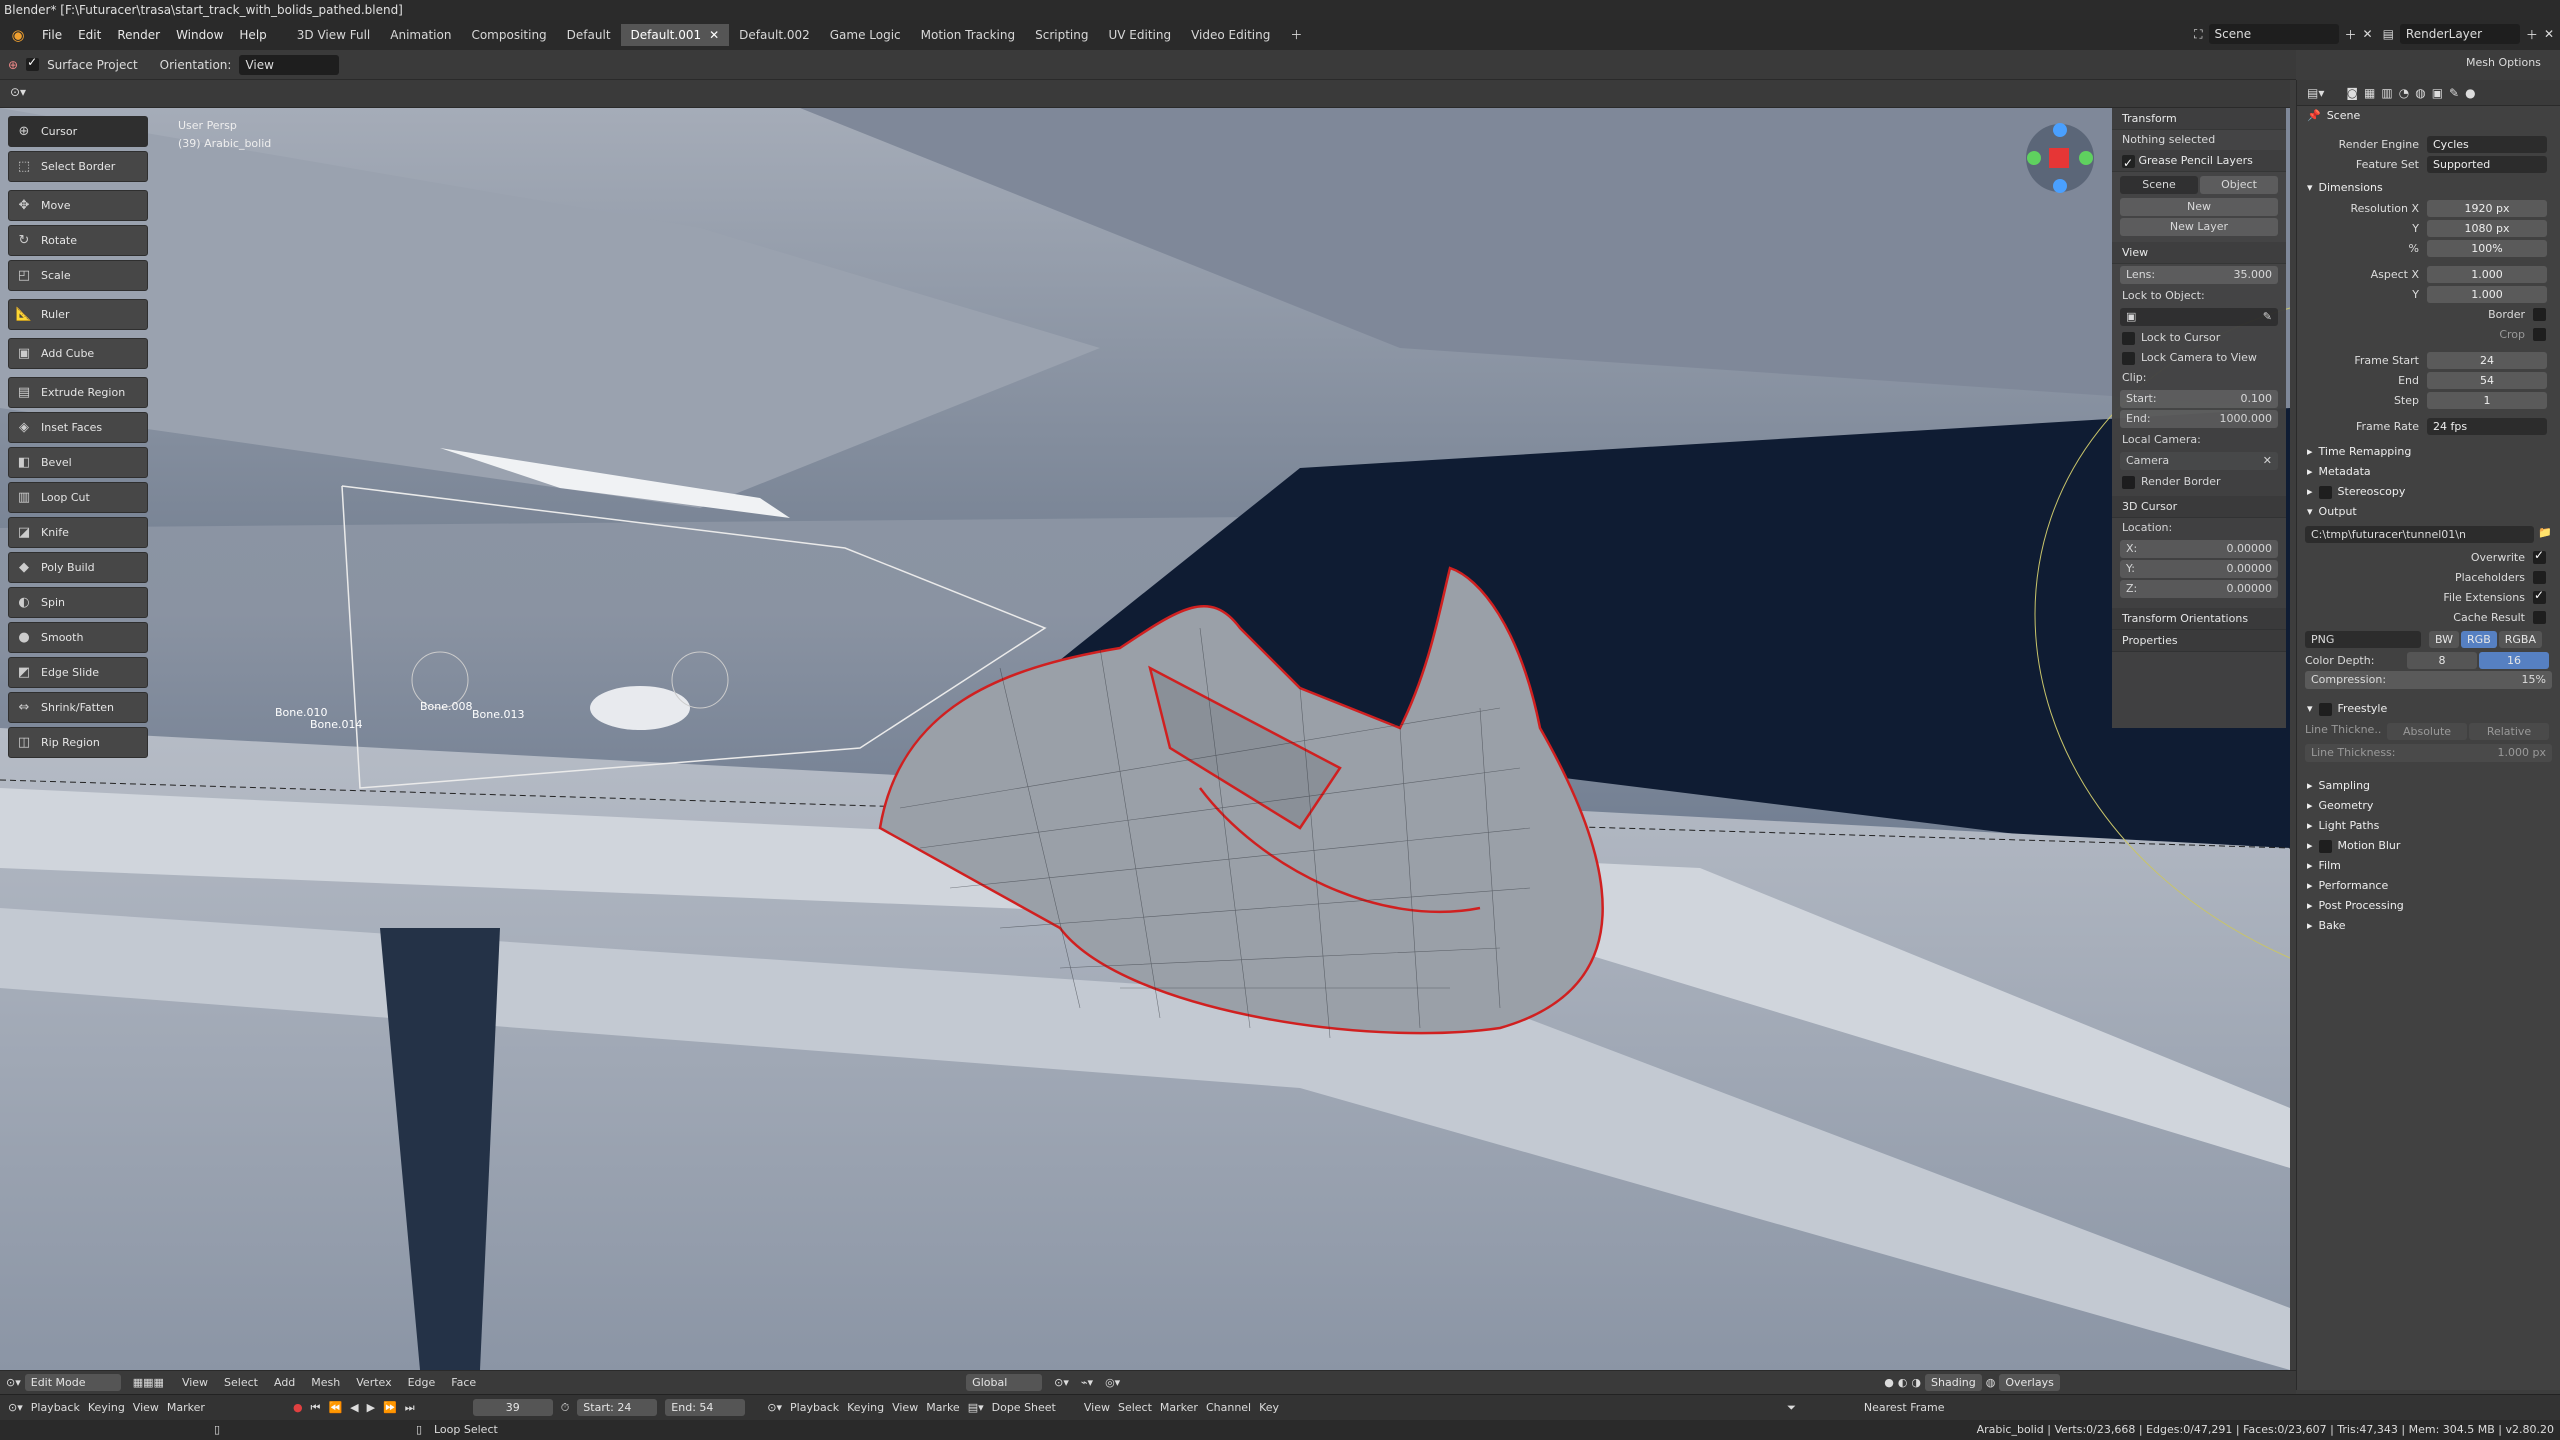 The width and height of the screenshot is (2560, 1440). I want to click on lock-object-field: ▣ ✎, so click(2199, 317).